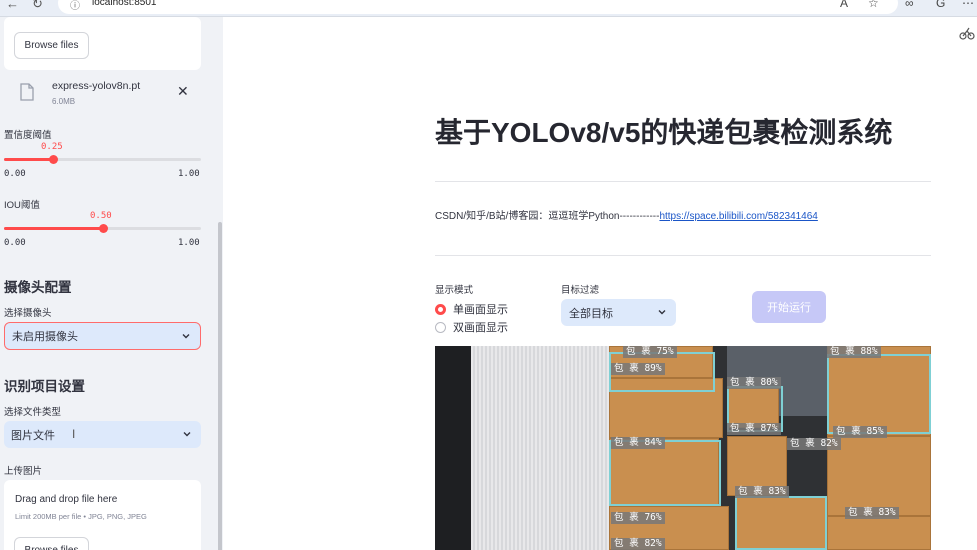 This screenshot has width=977, height=550. What do you see at coordinates (189, 174) in the screenshot?
I see `conf-slider-max: 1.00` at bounding box center [189, 174].